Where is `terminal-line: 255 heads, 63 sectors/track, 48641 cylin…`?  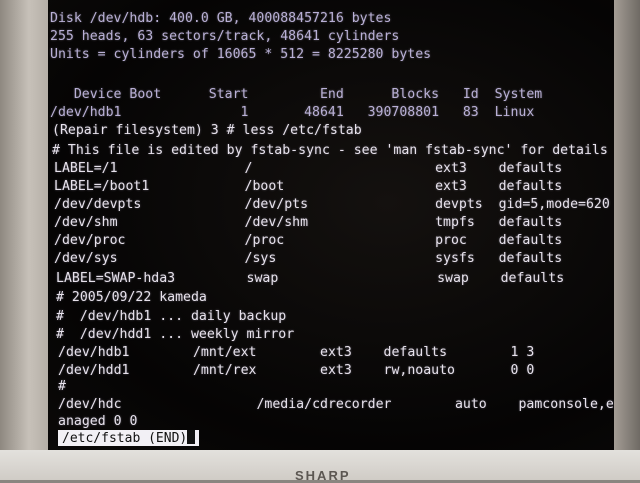
terminal-line: 255 heads, 63 sectors/track, 48641 cylin… is located at coordinates (225, 36).